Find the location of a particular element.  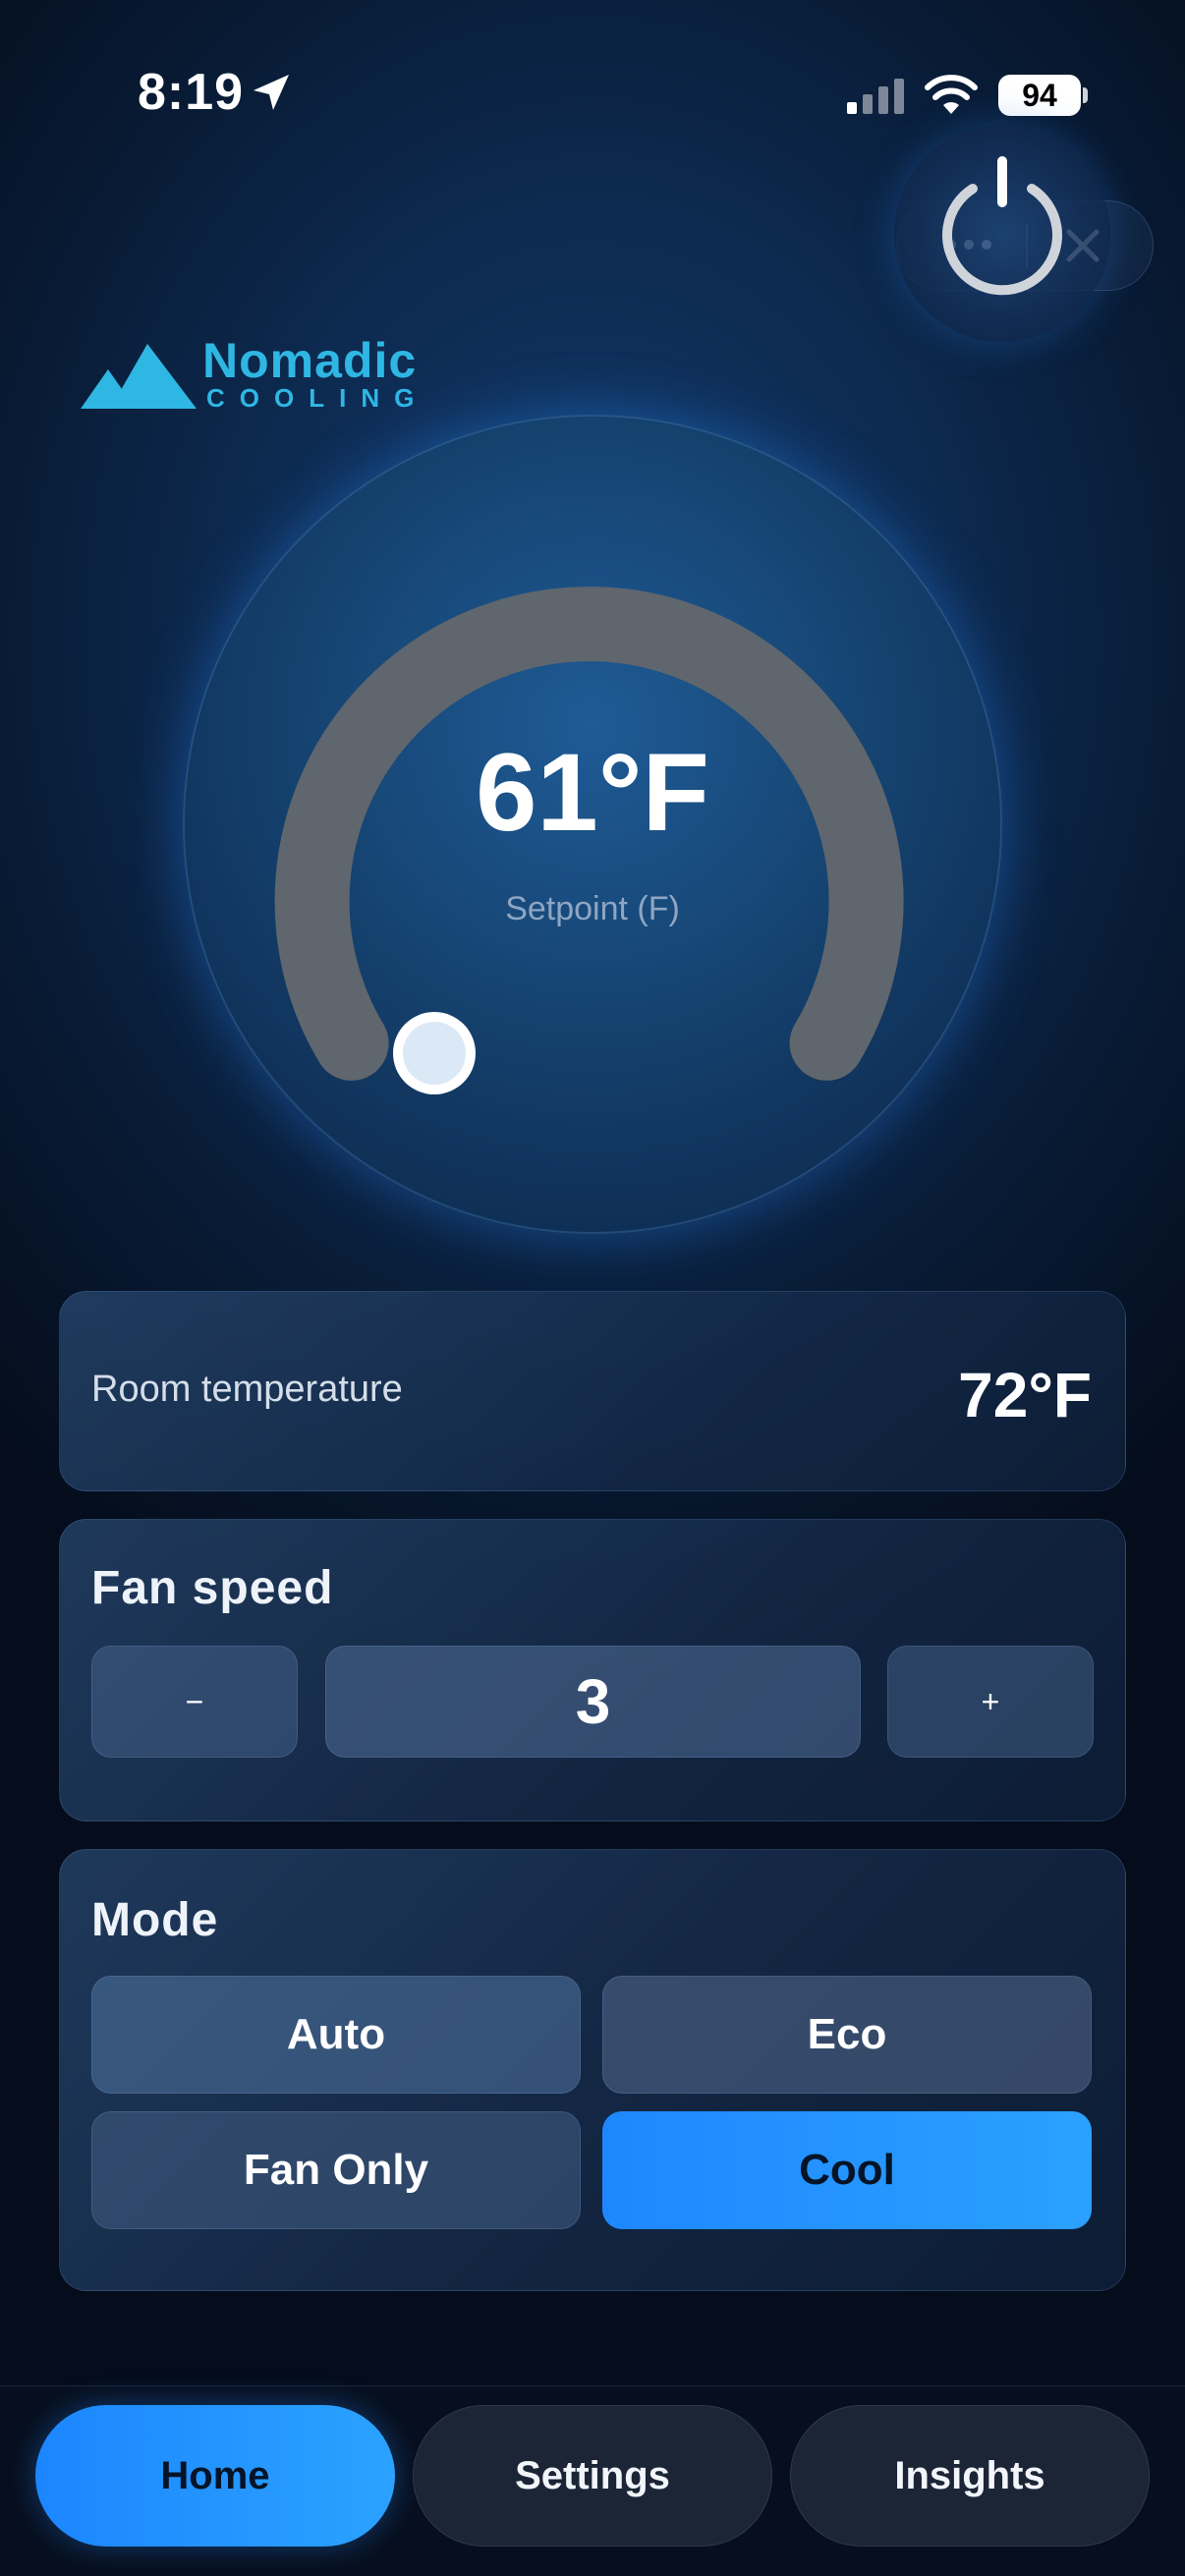

mode-eco-button: Eco is located at coordinates (847, 2035).